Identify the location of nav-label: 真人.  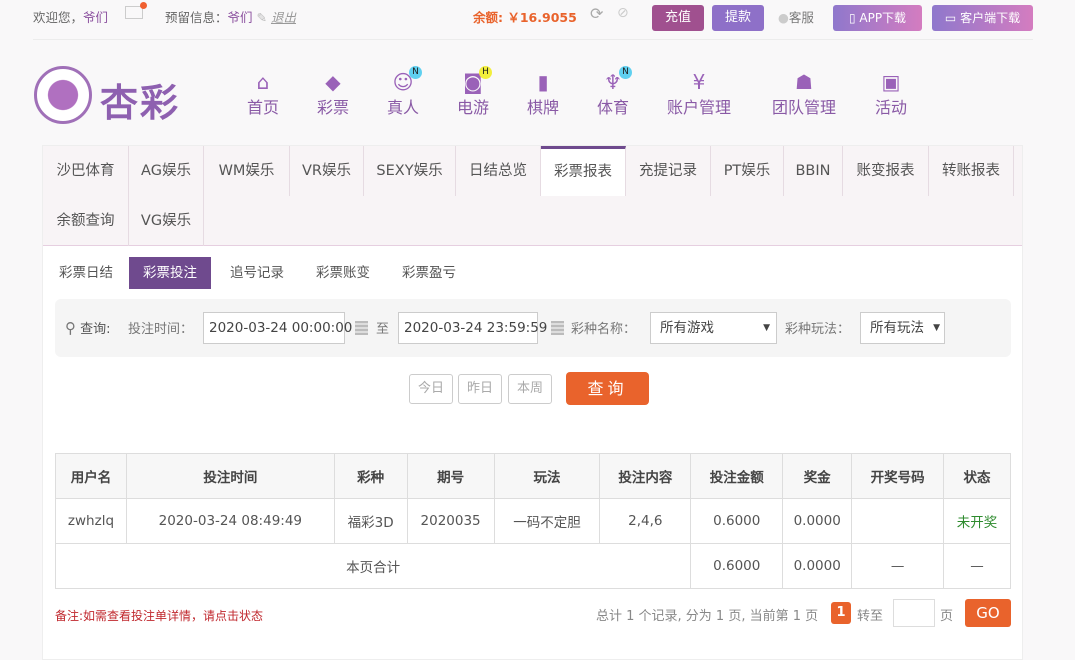
(402, 107).